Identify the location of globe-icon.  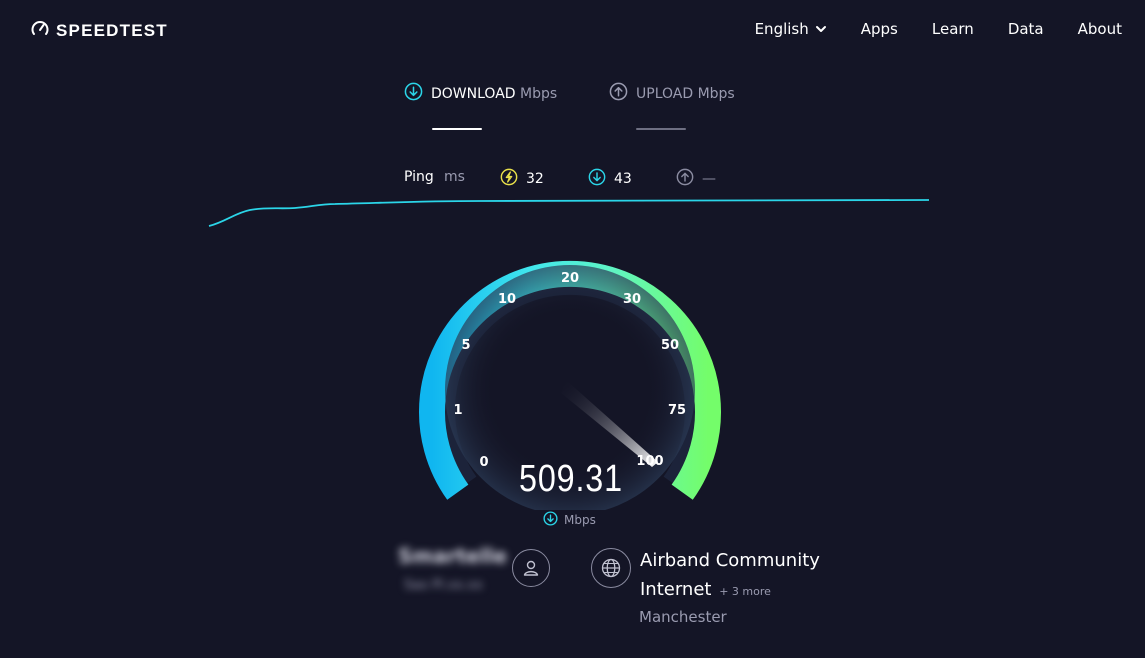
(611, 568).